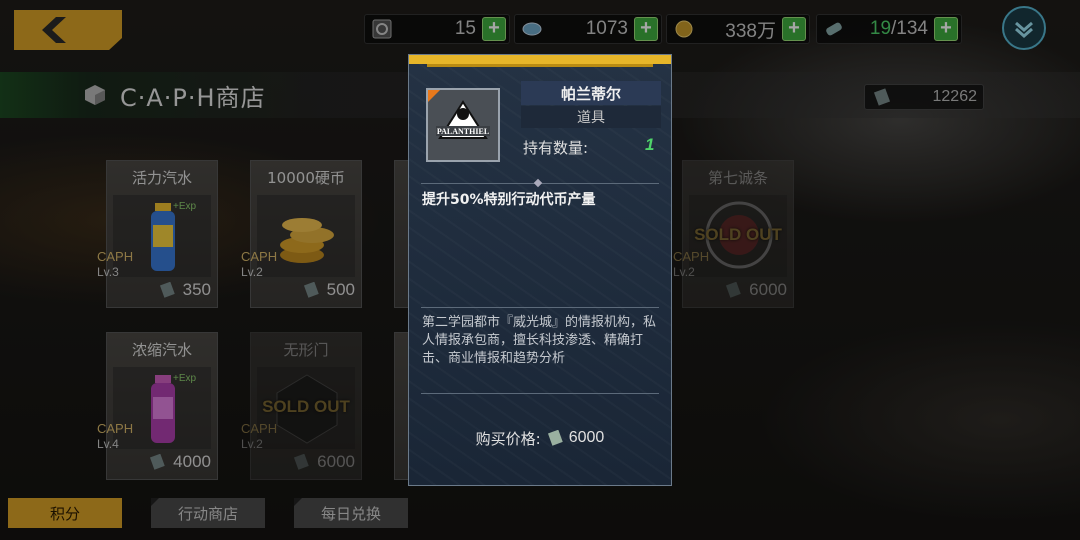  I want to click on item-detail-name: 帕兰蒂尔, so click(591, 93).